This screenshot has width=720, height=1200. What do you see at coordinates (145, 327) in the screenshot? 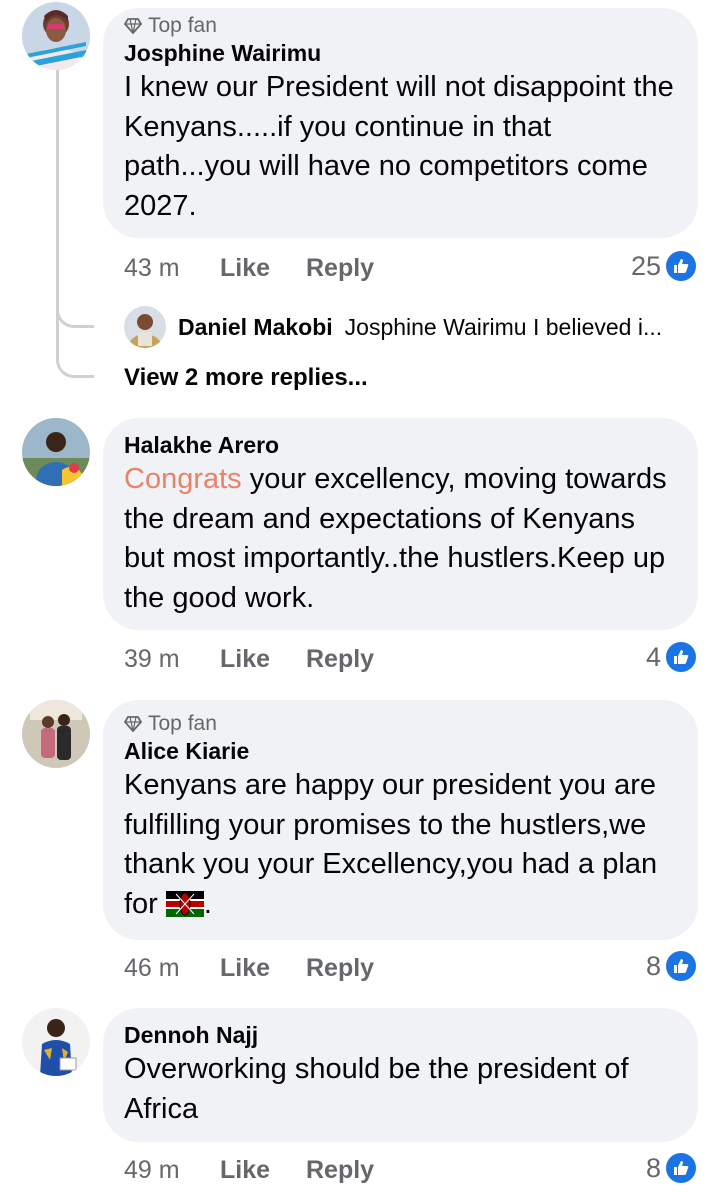
I see `reply-avatar` at bounding box center [145, 327].